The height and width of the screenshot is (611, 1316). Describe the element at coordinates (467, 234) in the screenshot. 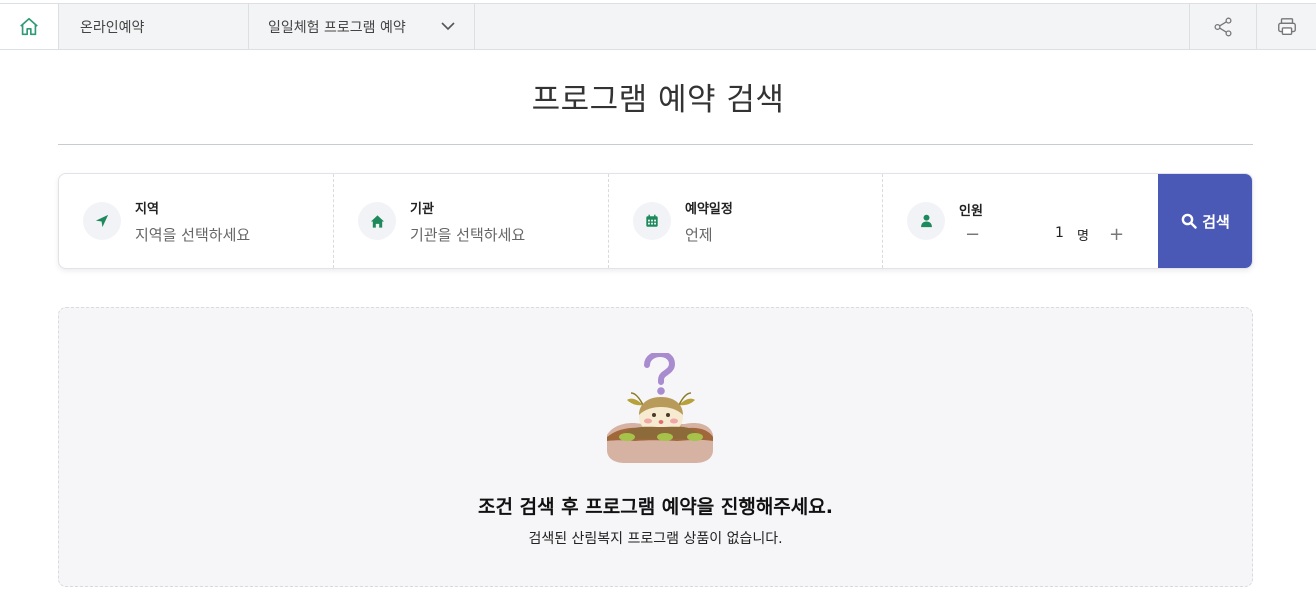

I see `organization-select: 기관을 선택하세요` at that location.